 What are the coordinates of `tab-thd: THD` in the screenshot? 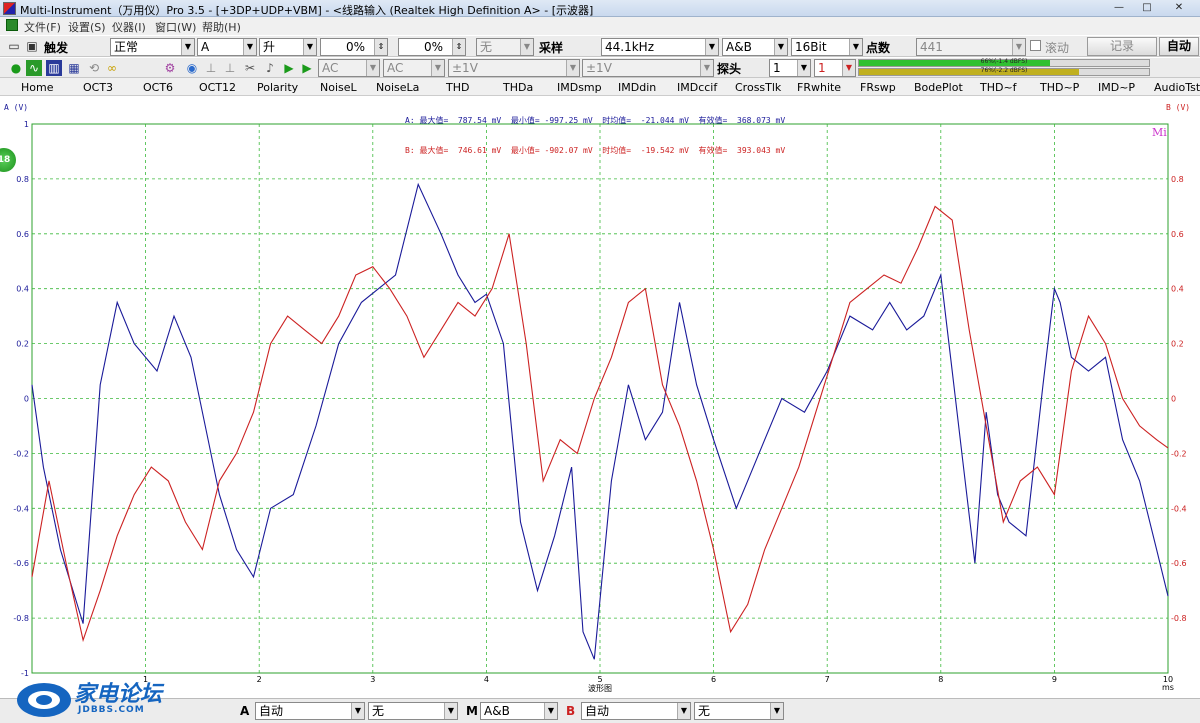 It's located at (457, 87).